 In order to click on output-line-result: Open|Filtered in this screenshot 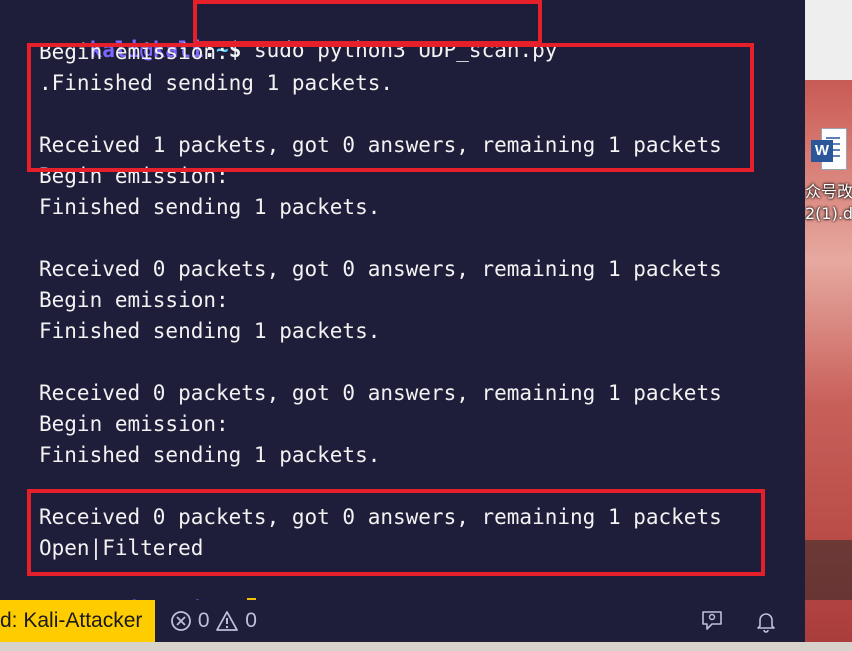, I will do `click(121, 548)`.